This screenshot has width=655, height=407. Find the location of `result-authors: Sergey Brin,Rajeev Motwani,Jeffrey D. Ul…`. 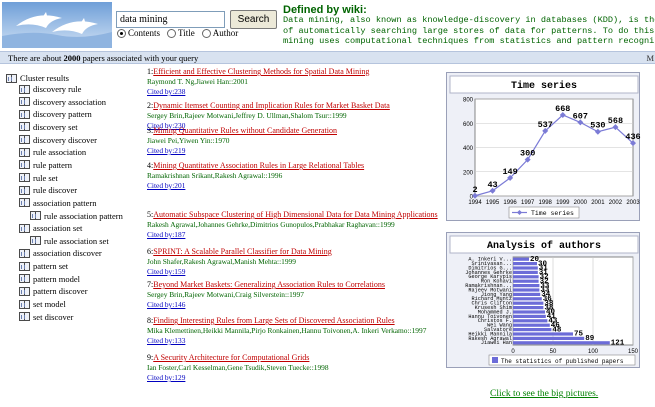

result-authors: Sergey Brin,Rajeev Motwani,Jeffrey D. Ul… is located at coordinates (247, 115).